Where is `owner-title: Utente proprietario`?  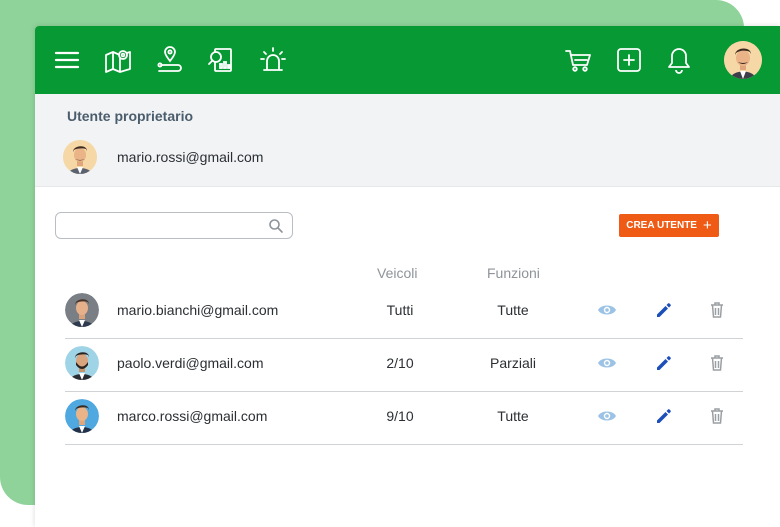 owner-title: Utente proprietario is located at coordinates (130, 116).